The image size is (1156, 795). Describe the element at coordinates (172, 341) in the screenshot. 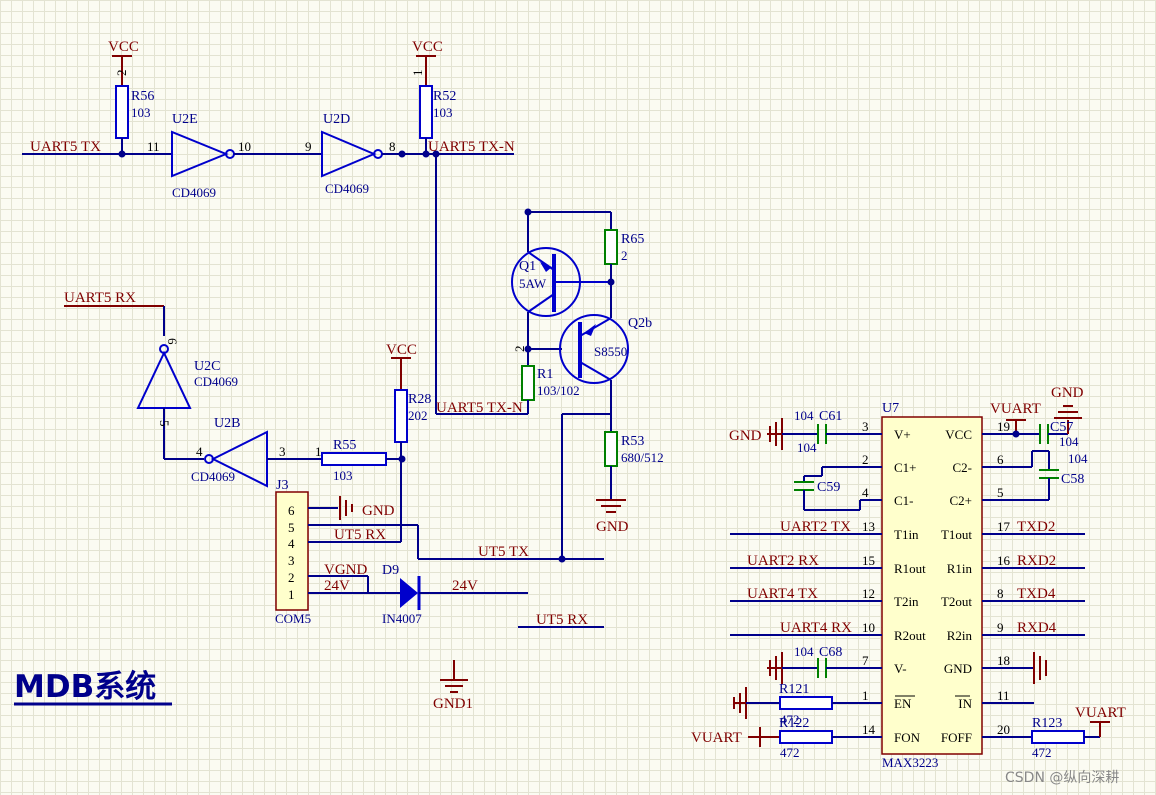

I see `u2c-pin-out: 6` at that location.